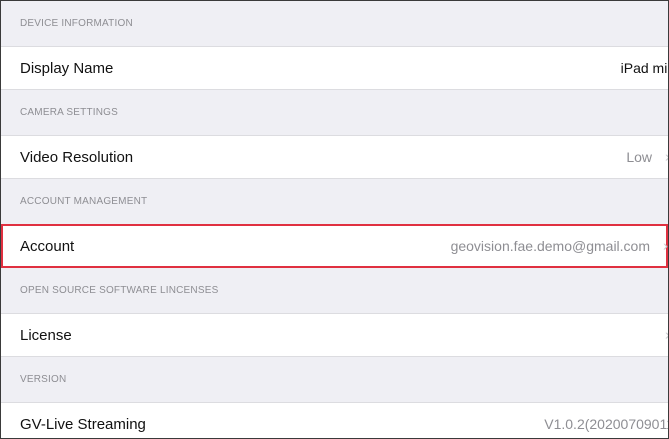 This screenshot has height=439, width=669. I want to click on display-name-value: iPad mir, so click(644, 68).